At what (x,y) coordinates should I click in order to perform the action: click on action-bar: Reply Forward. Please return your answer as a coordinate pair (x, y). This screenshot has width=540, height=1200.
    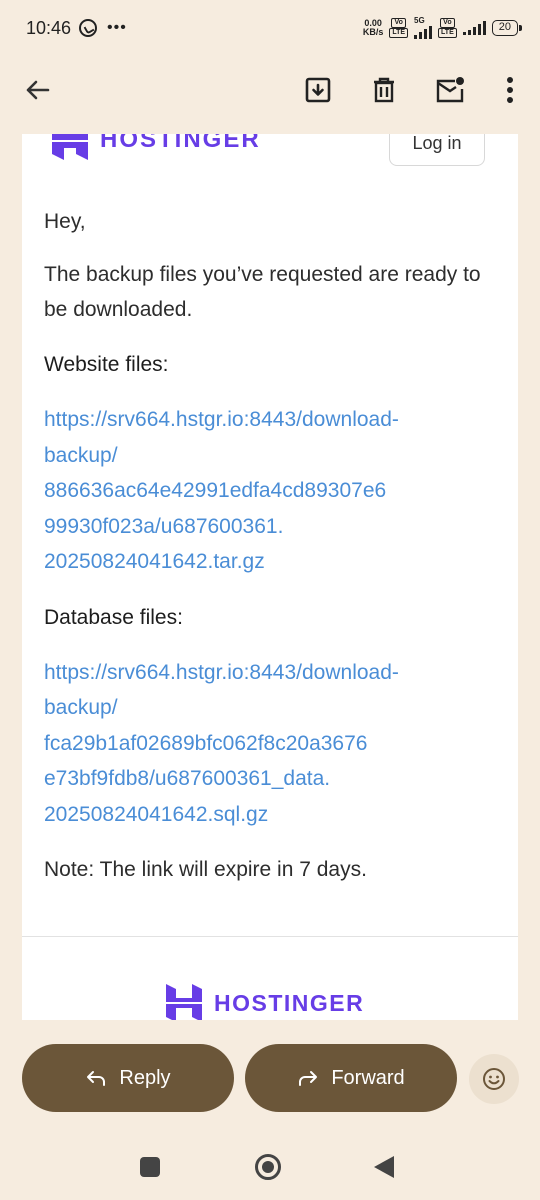
    Looking at the image, I should click on (270, 1078).